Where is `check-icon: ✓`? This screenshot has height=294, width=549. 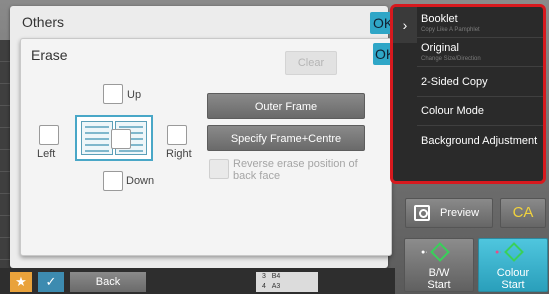
check-icon: ✓ is located at coordinates (51, 282).